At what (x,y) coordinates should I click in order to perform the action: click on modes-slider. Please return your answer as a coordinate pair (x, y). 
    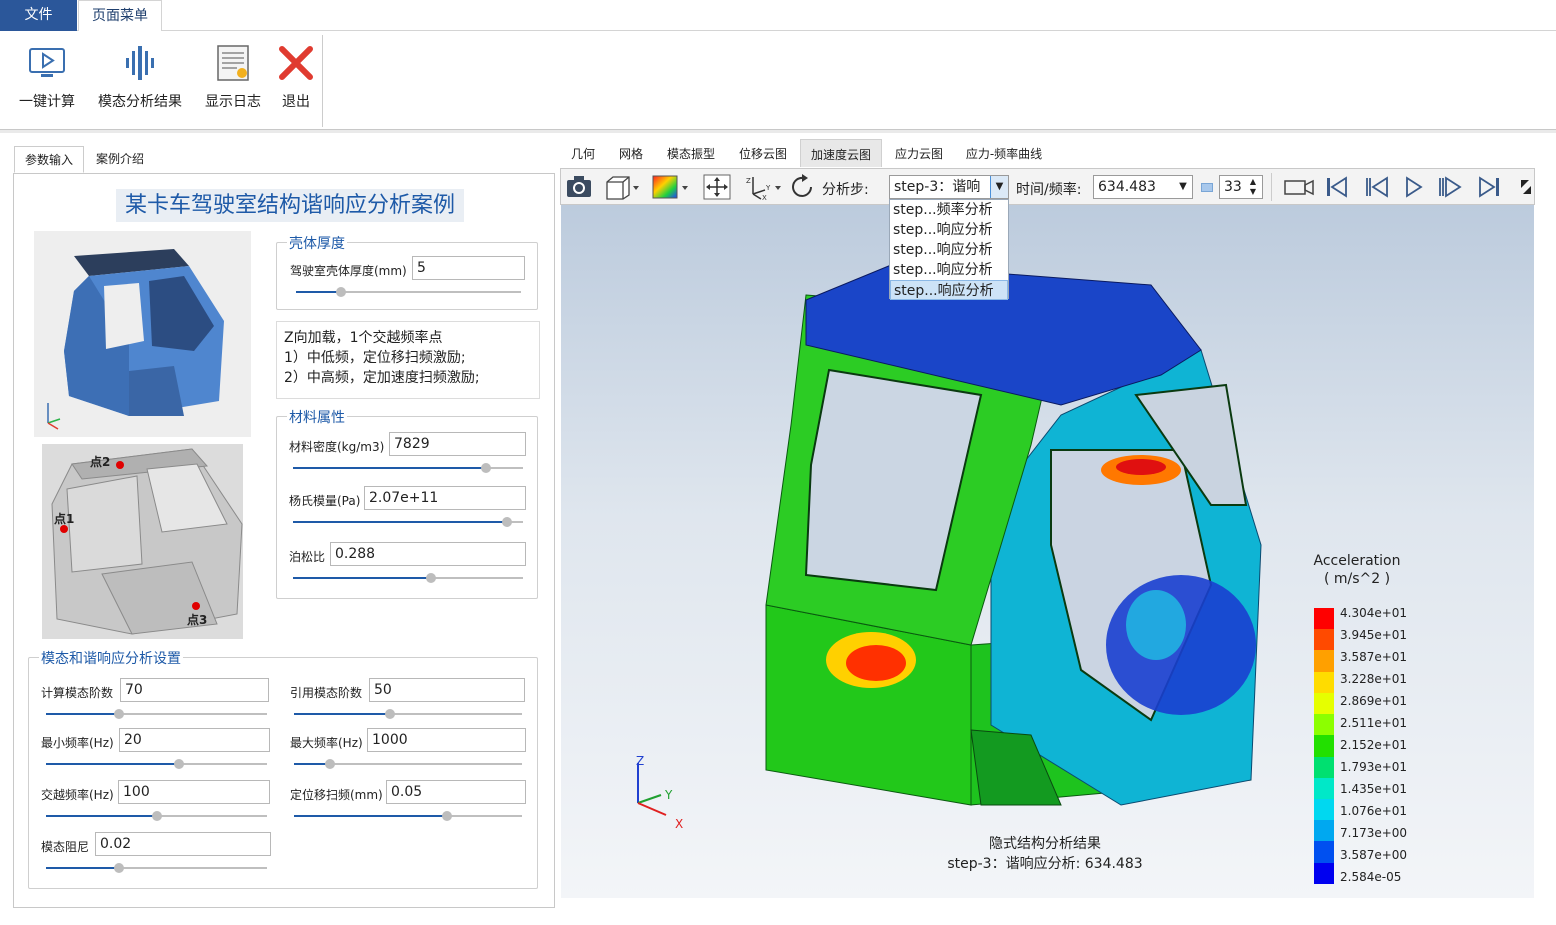
    Looking at the image, I should click on (156, 714).